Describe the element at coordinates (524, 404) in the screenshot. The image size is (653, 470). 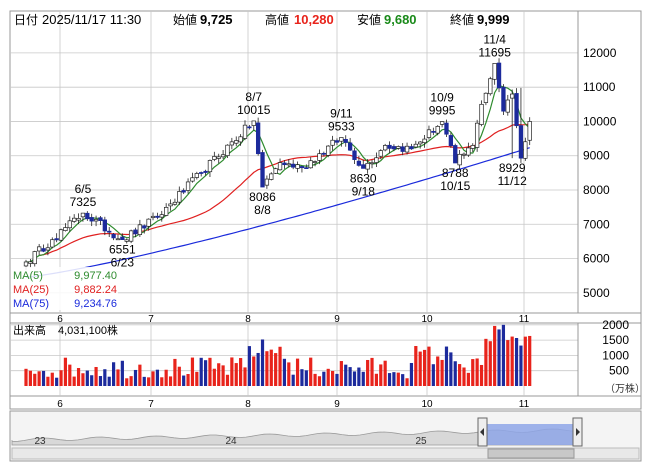
I see `volume-month-label: 11` at that location.